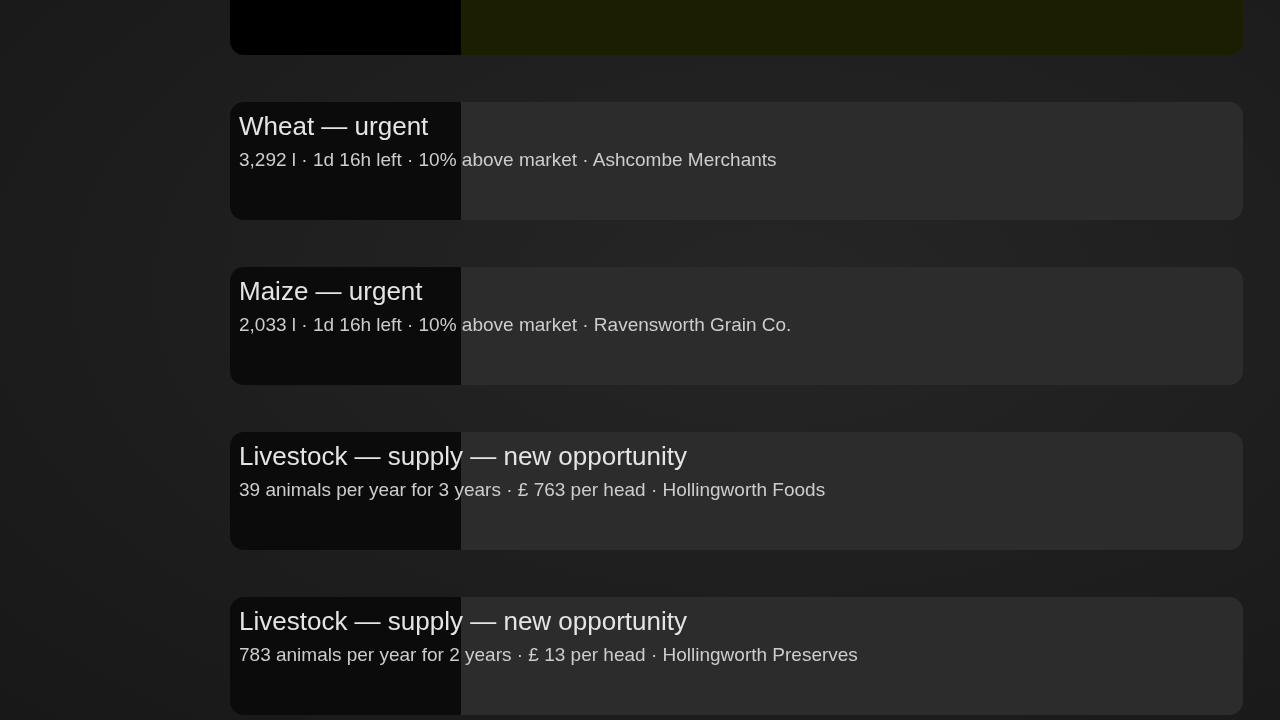 This screenshot has width=1280, height=720. I want to click on offer-details: 2,033 l · 1d 16h left · 10% above market · Ravensworth Grain Co., so click(515, 324).